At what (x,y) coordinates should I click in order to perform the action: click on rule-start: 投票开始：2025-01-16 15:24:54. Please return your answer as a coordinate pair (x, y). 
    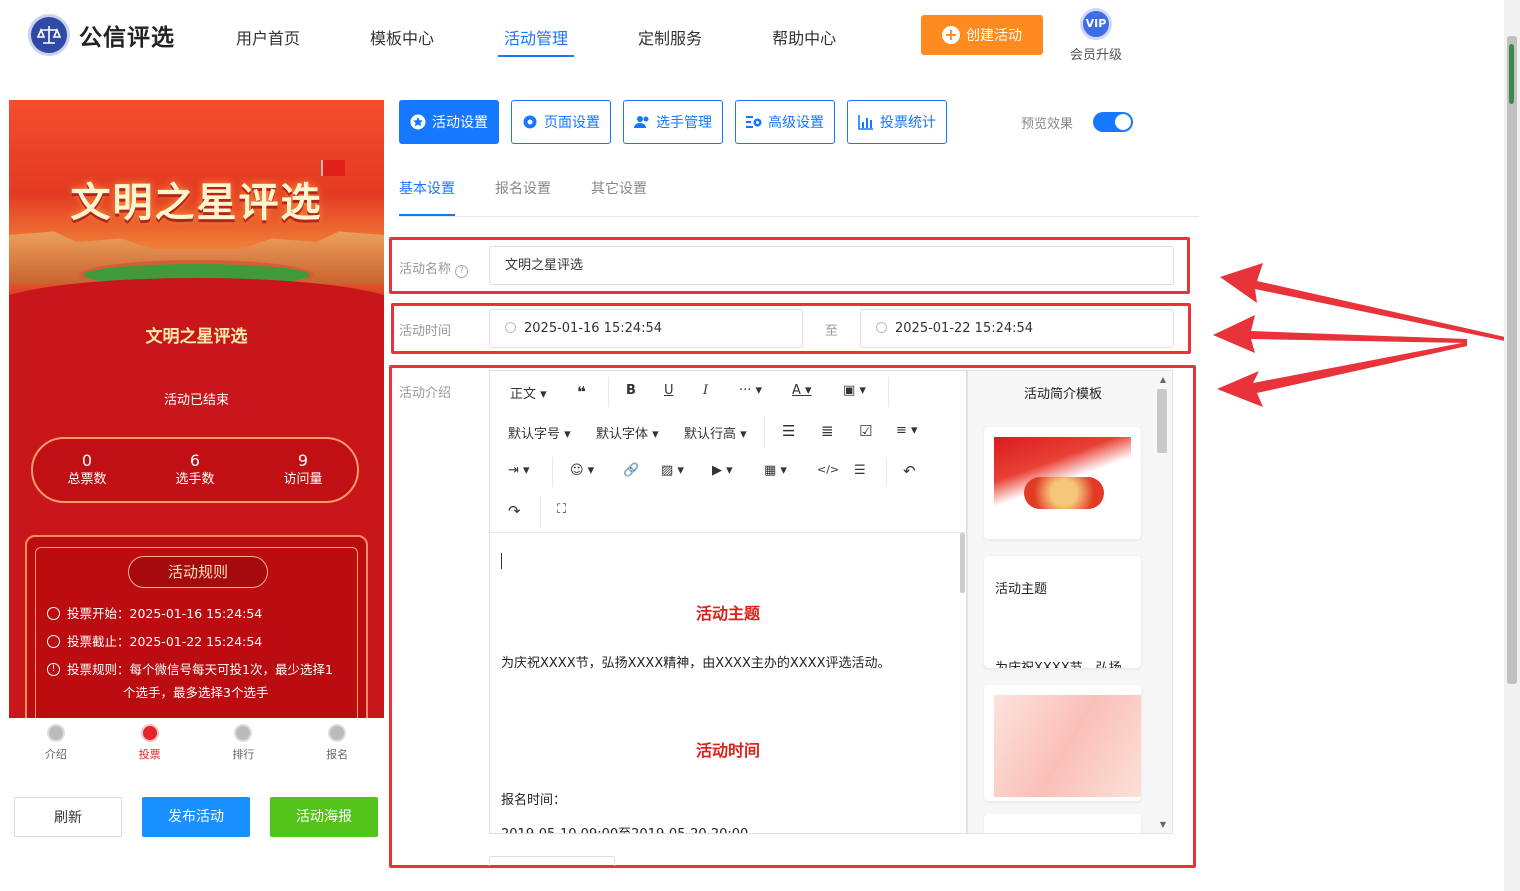
    Looking at the image, I should click on (154, 614).